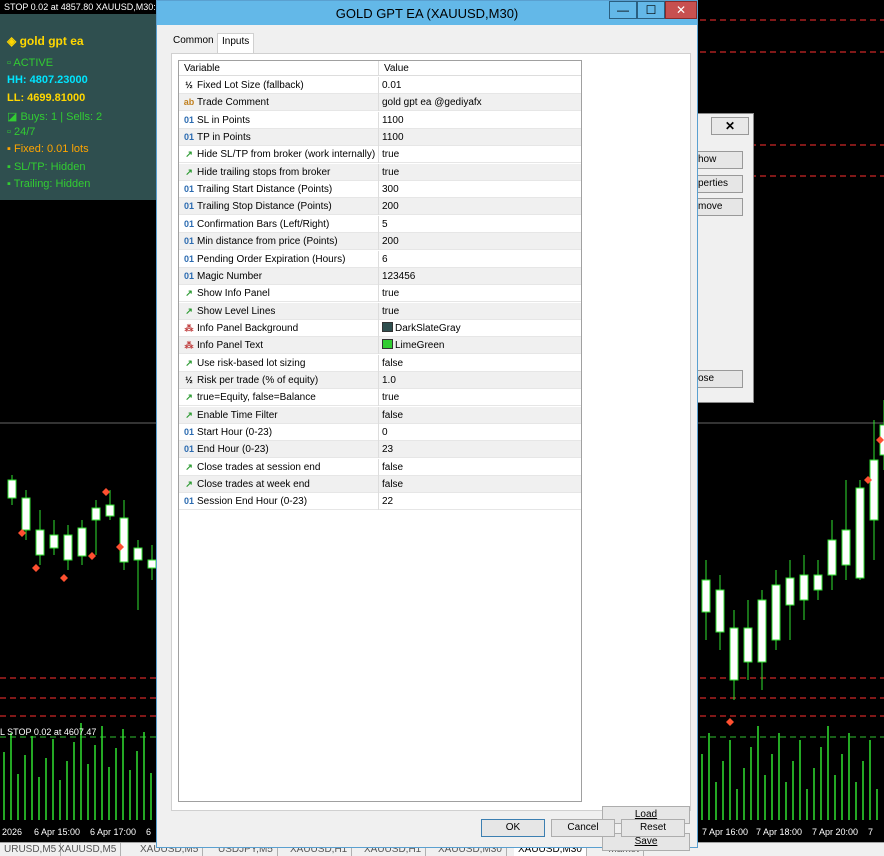  What do you see at coordinates (188, 258) in the screenshot?
I see `integer-type-icon: 01` at bounding box center [188, 258].